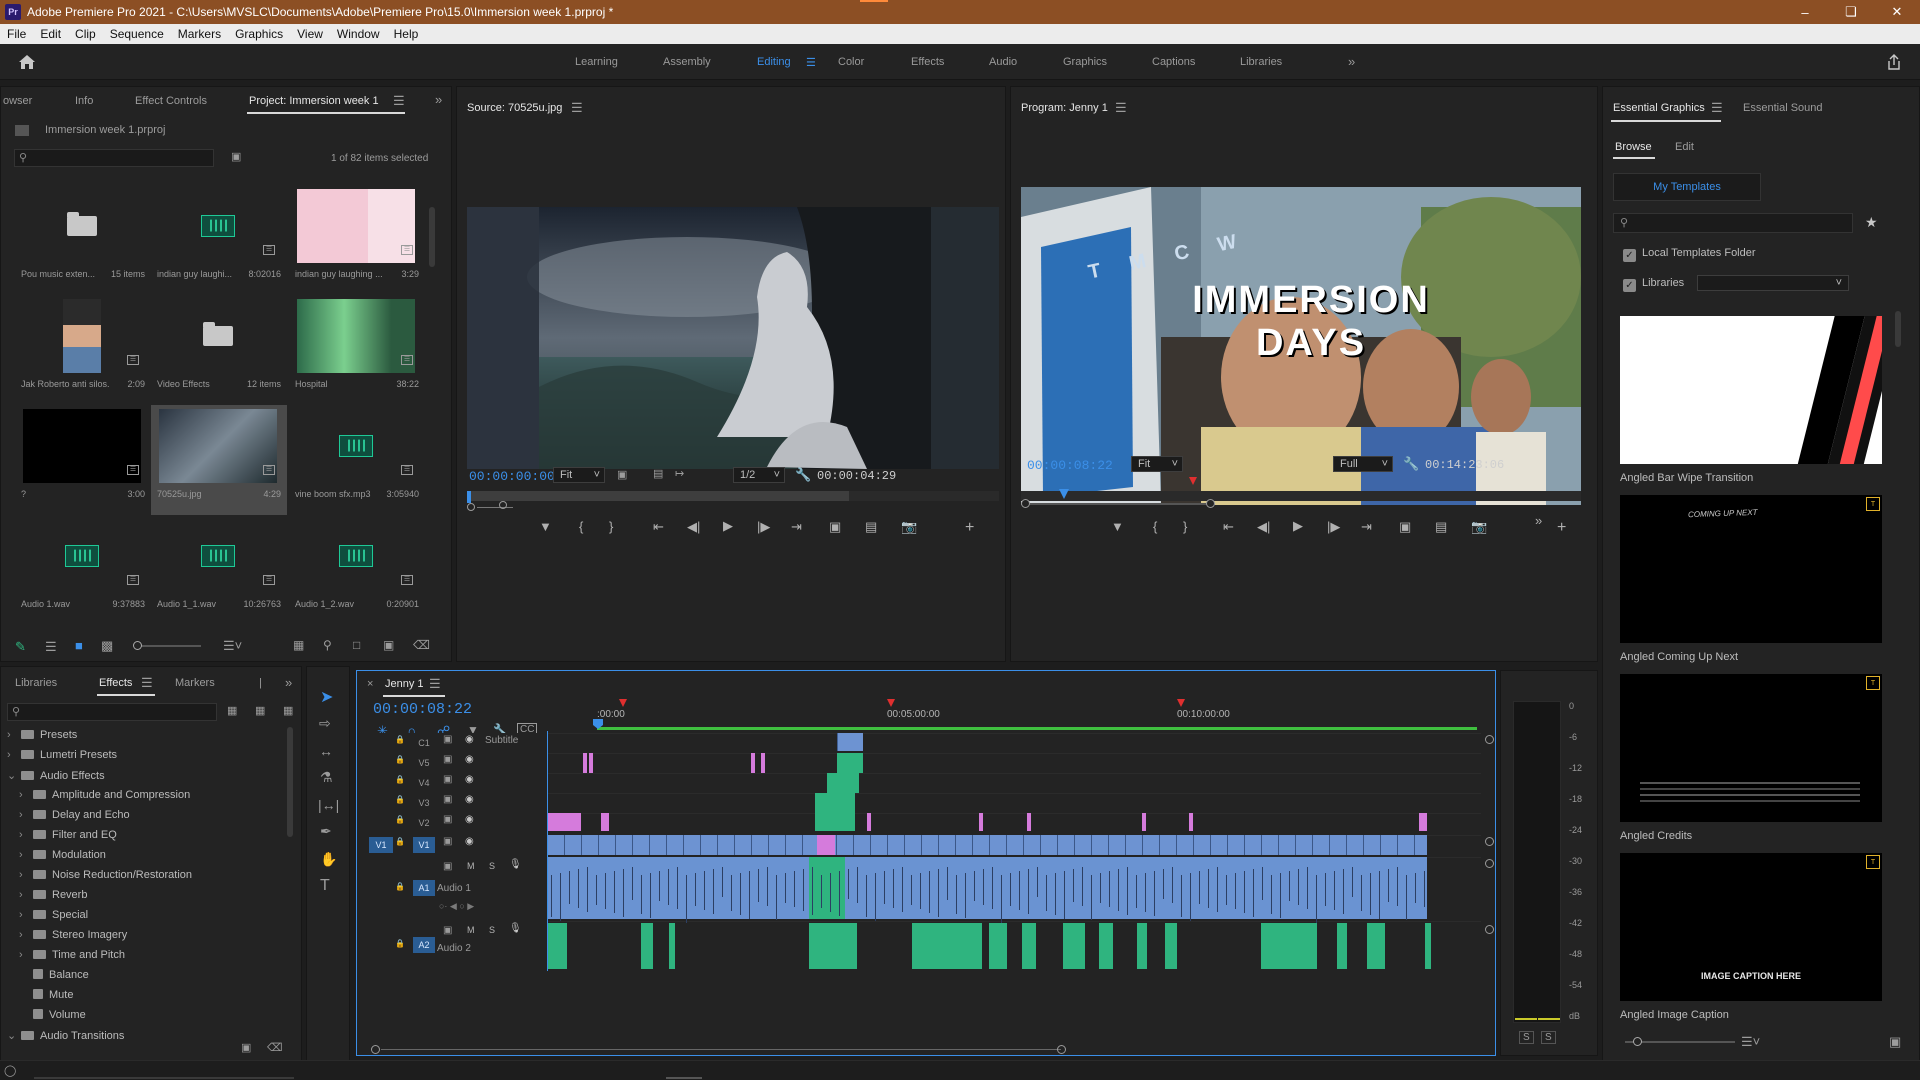  Describe the element at coordinates (65, 1035) in the screenshot. I see `effects-tree-item: ⌄ Audio Transitions` at that location.